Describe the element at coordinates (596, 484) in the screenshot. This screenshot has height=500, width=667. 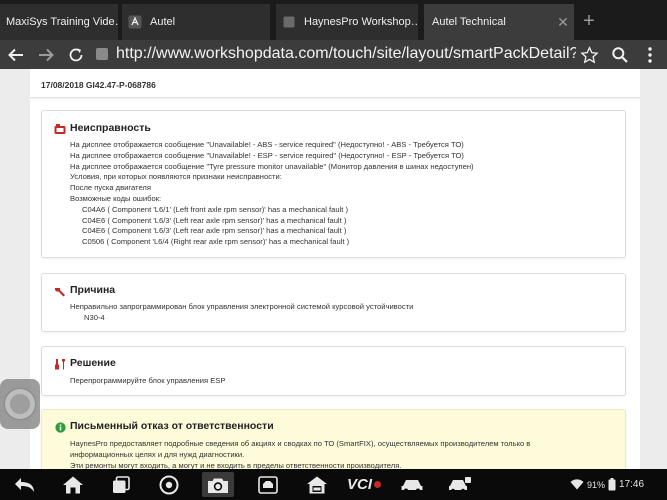
I see `battery-level: 91%` at that location.